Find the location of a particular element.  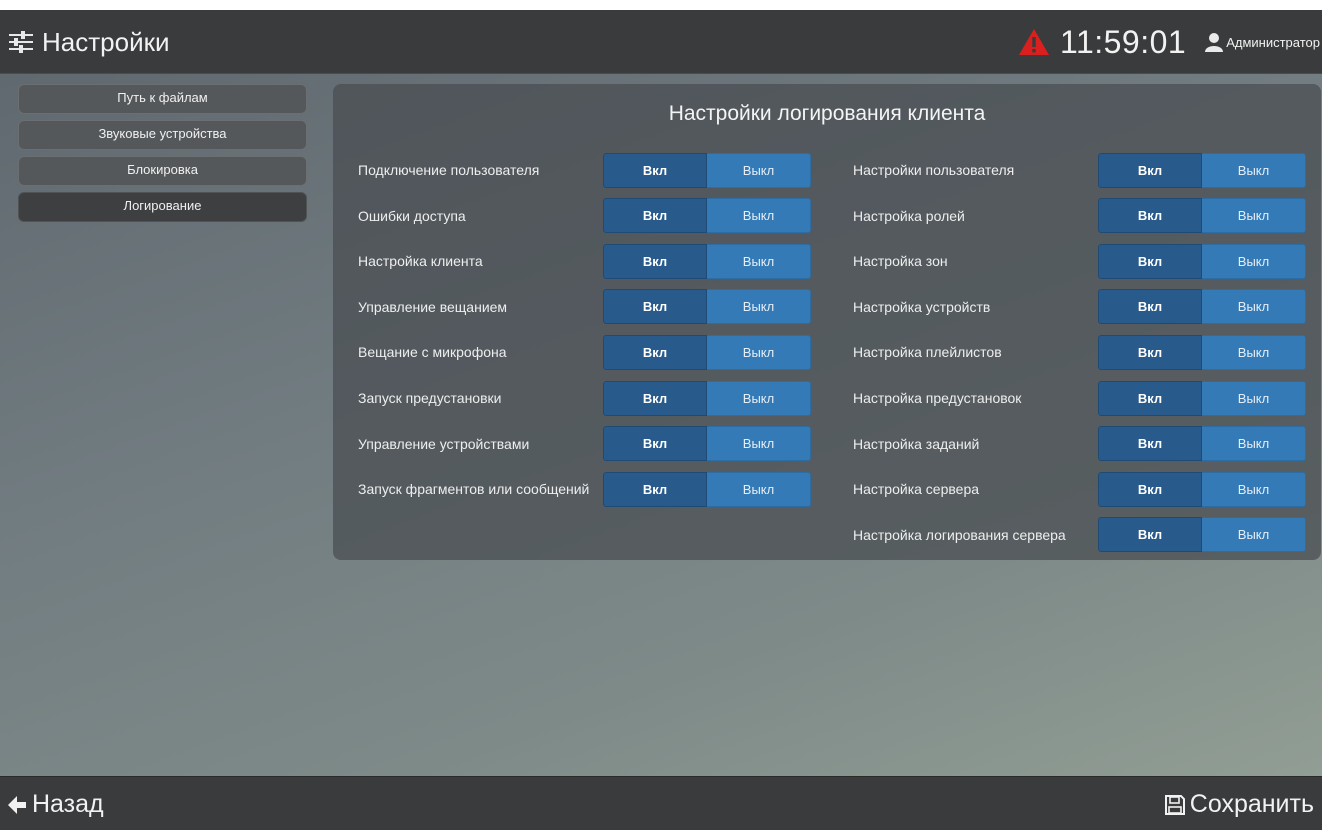

header-title-group: Настройки is located at coordinates (89, 42).